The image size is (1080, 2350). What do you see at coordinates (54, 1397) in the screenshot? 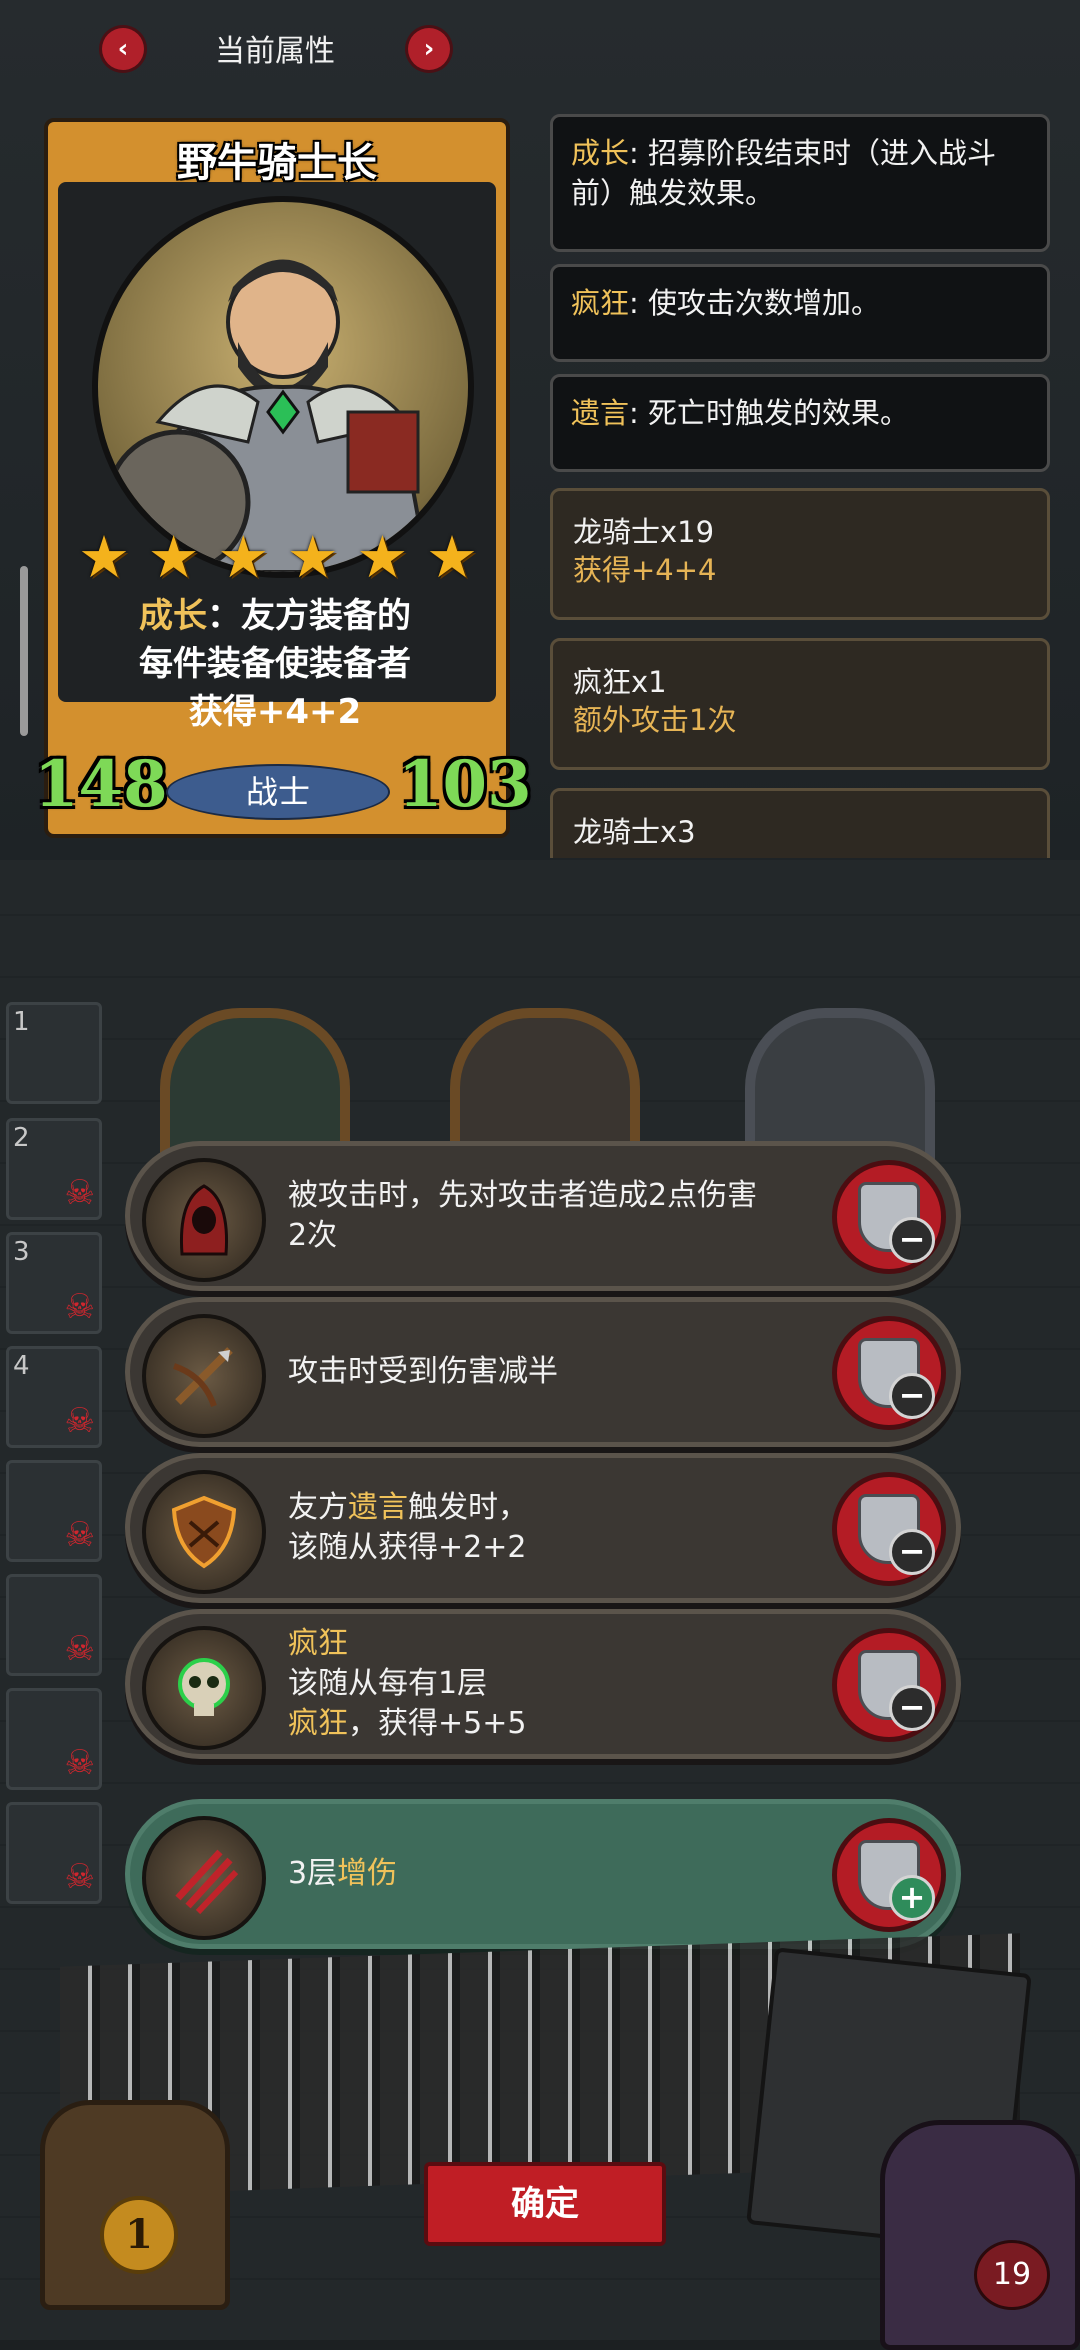
I see `left-slot: 4 ☠` at bounding box center [54, 1397].